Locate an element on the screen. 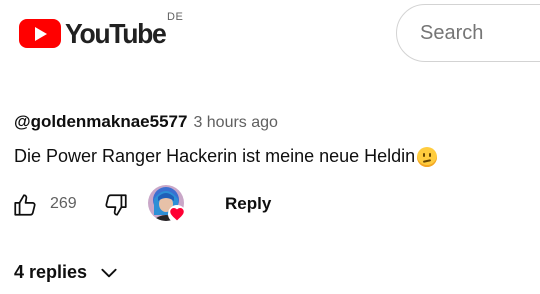 The width and height of the screenshot is (540, 294). reply-button: Reply is located at coordinates (248, 204).